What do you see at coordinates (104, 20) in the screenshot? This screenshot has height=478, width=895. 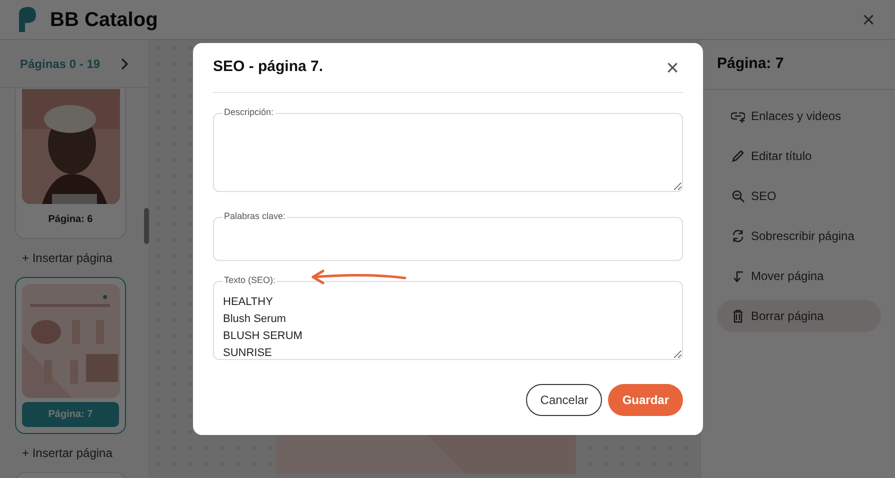 I see `app-title: BB Catalog` at bounding box center [104, 20].